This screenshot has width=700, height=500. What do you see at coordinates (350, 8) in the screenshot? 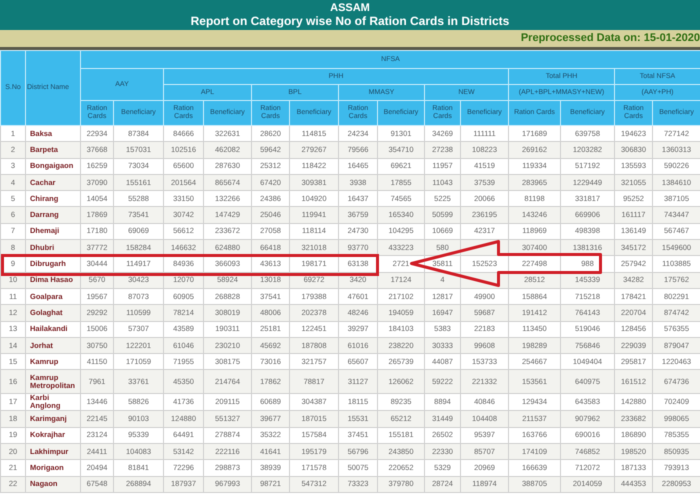
I see `report-state-title: ASSAM` at bounding box center [350, 8].